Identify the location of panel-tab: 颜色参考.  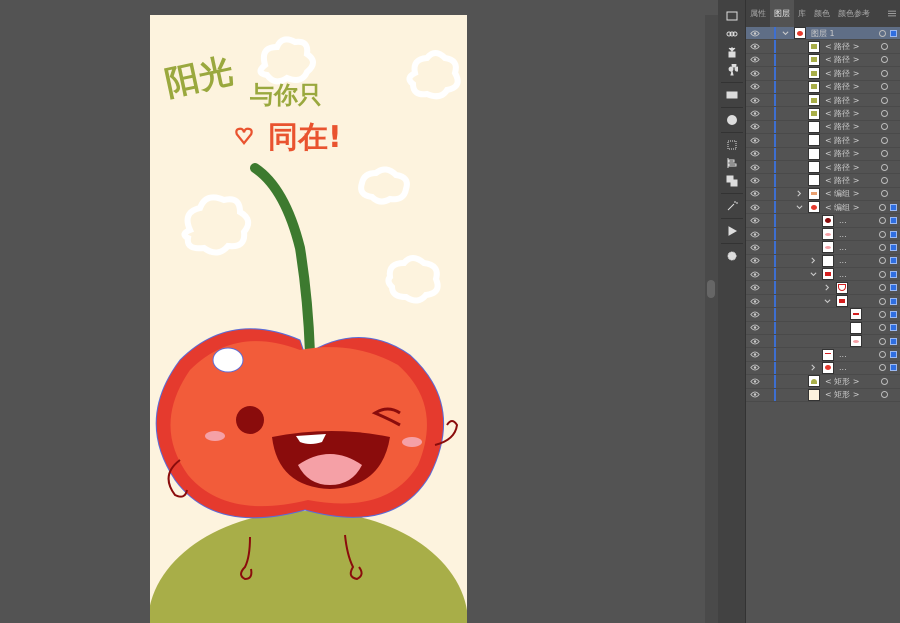
(854, 13).